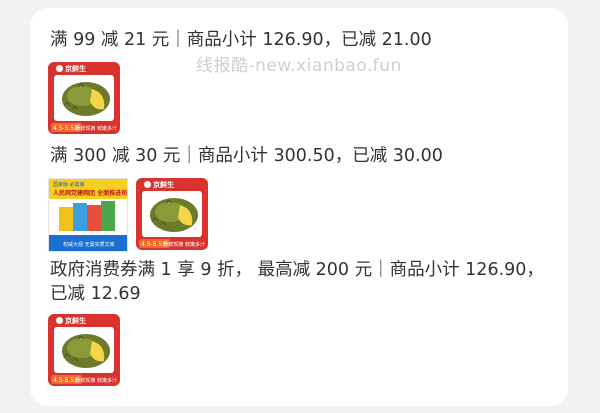  I want to click on promo-line-1: 满 99 减 21 元｜商品小计 126.90，已减 21.00, so click(241, 40).